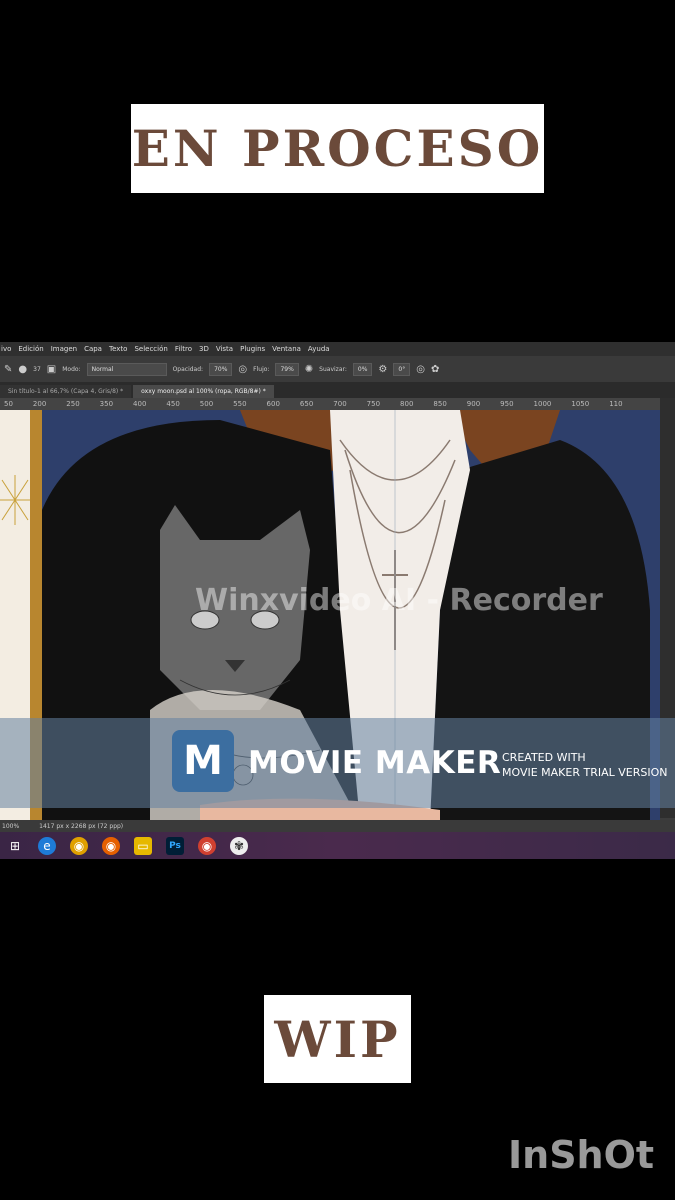  Describe the element at coordinates (8, 404) in the screenshot. I see `ruler-tick: 50` at that location.